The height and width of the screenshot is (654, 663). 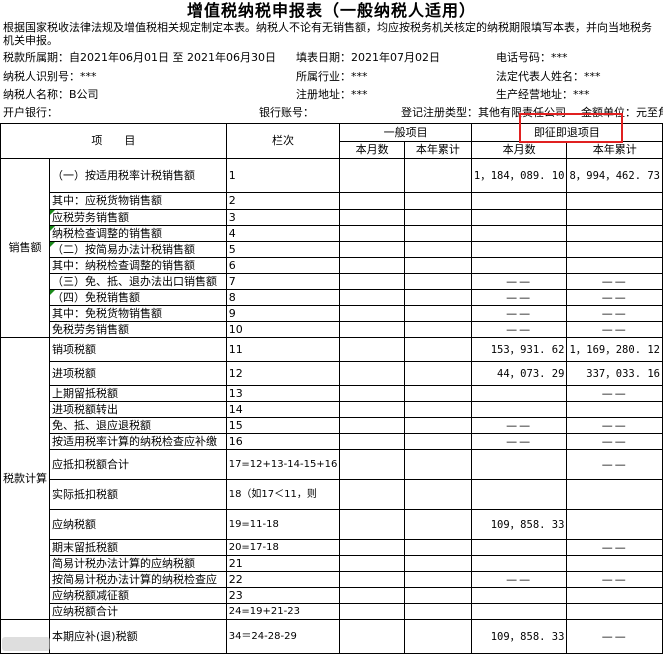 What do you see at coordinates (138, 595) in the screenshot?
I see `row-item-label: 应纳税额减征额` at bounding box center [138, 595].